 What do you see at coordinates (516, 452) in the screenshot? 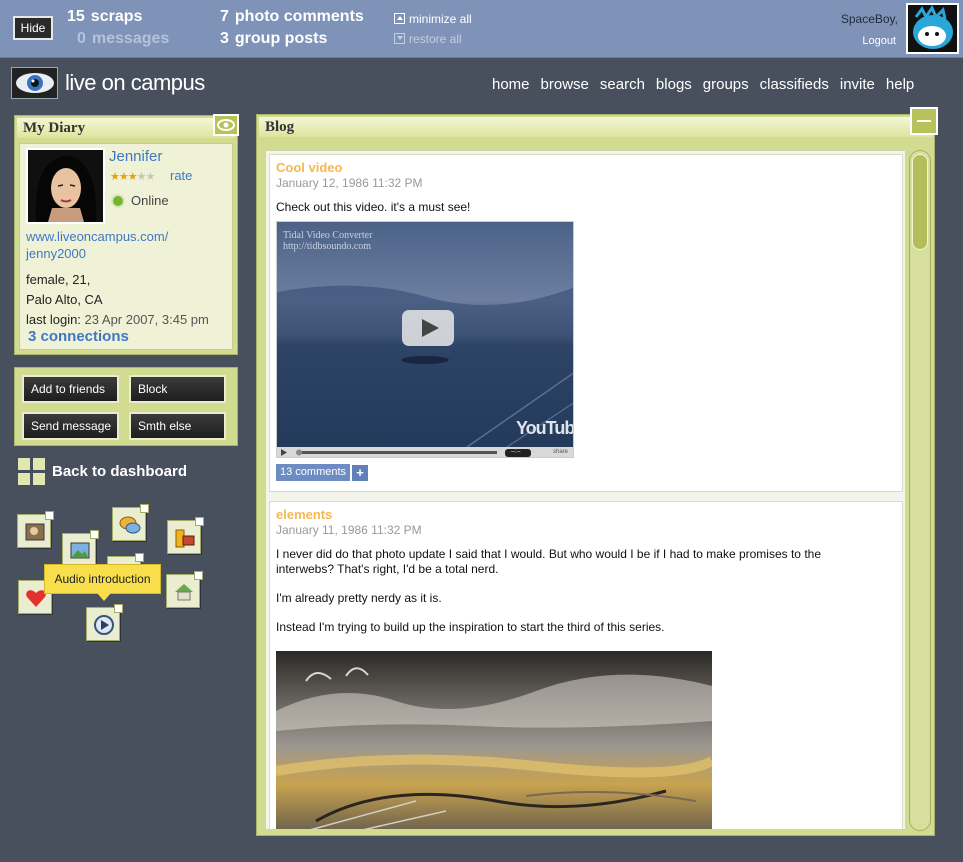
I see `video-time: --:--` at bounding box center [516, 452].